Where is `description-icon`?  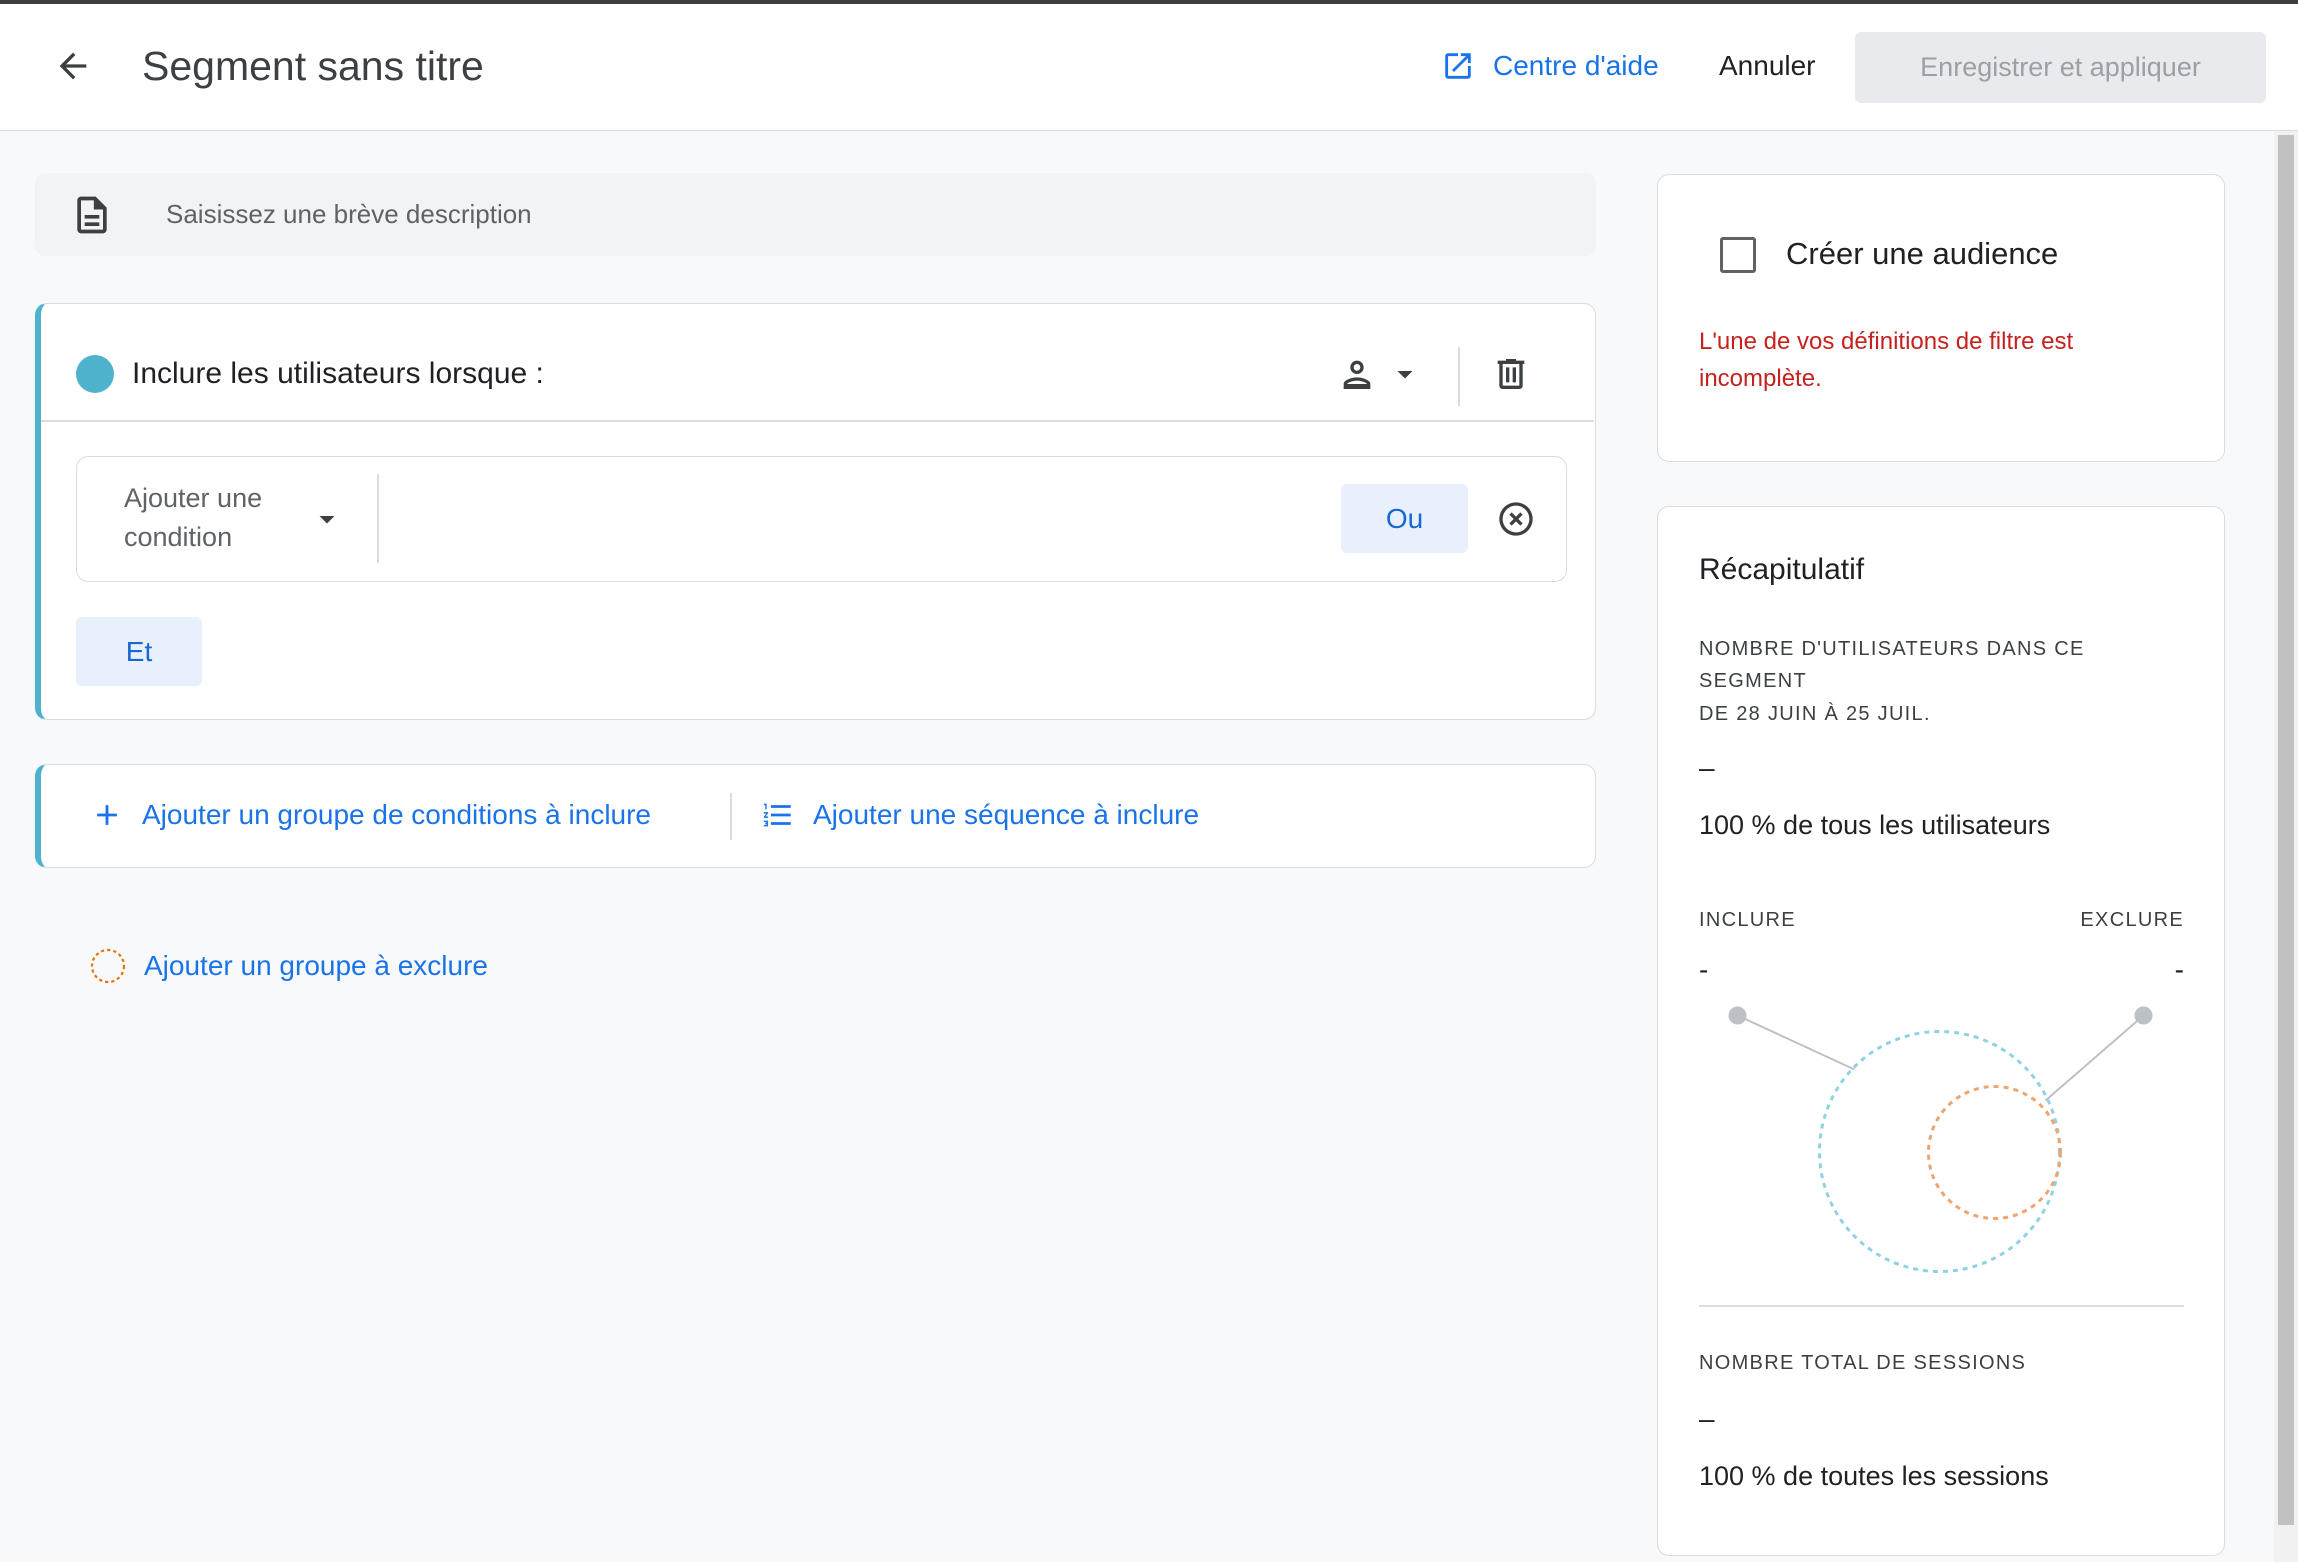 description-icon is located at coordinates (92, 215).